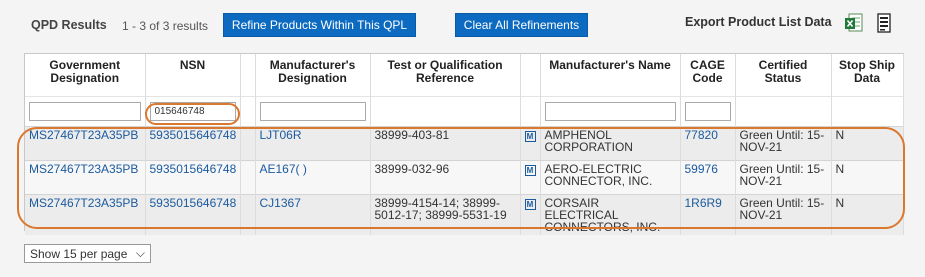 The image size is (925, 277). What do you see at coordinates (884, 23) in the screenshot?
I see `print-icon` at bounding box center [884, 23].